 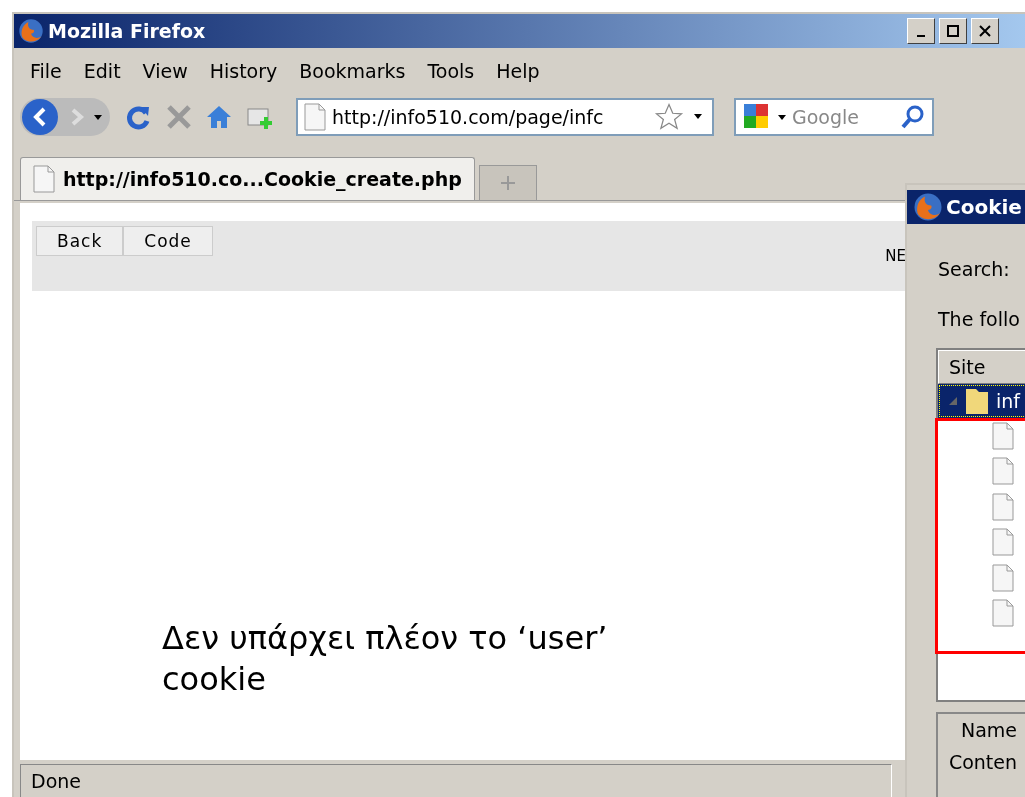 What do you see at coordinates (168, 241) in the screenshot?
I see `page-button: Code` at bounding box center [168, 241].